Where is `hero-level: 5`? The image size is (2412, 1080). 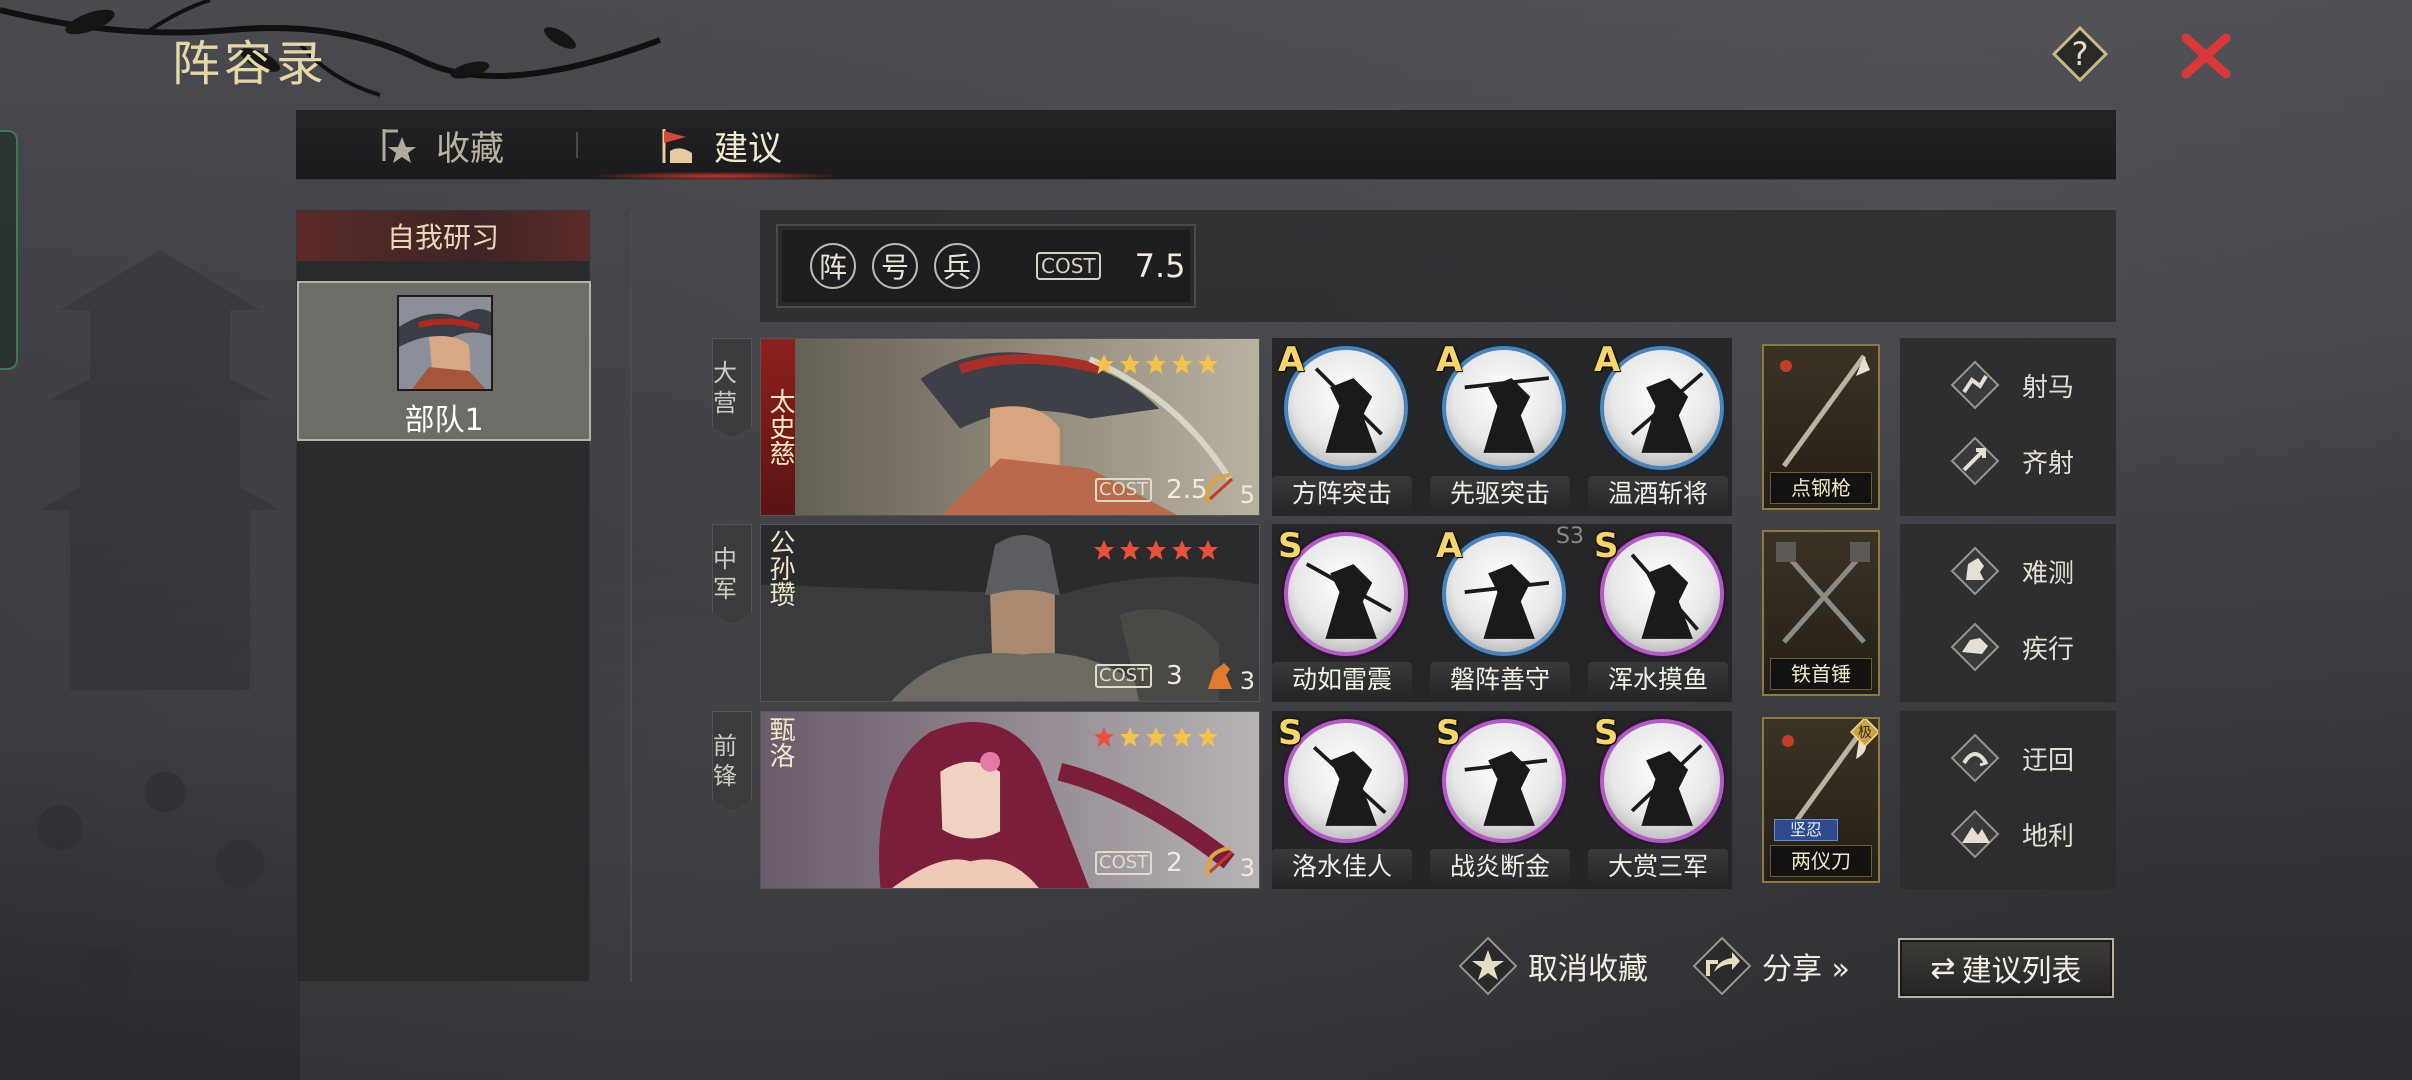
hero-level: 5 is located at coordinates (1227, 489).